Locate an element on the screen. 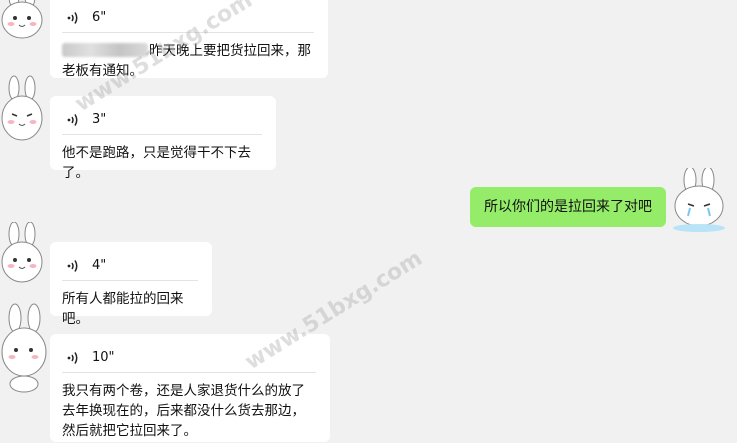 The height and width of the screenshot is (443, 737). voice-row: 10" is located at coordinates (189, 358).